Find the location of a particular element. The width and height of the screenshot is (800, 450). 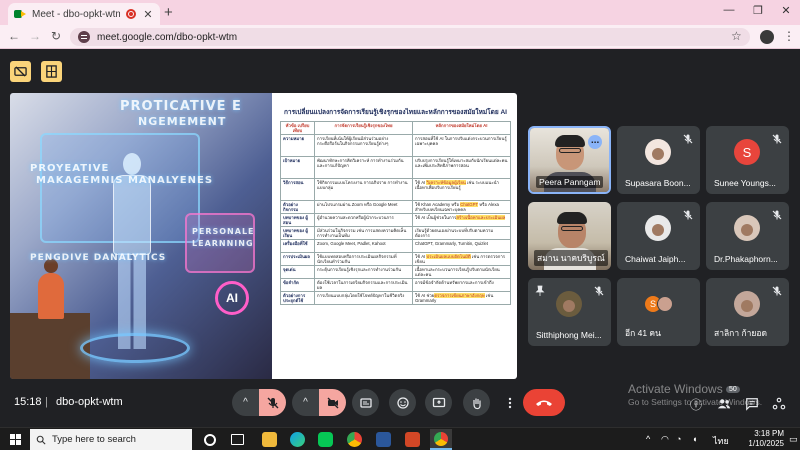

new-tab-button: + is located at coordinates (168, 12).